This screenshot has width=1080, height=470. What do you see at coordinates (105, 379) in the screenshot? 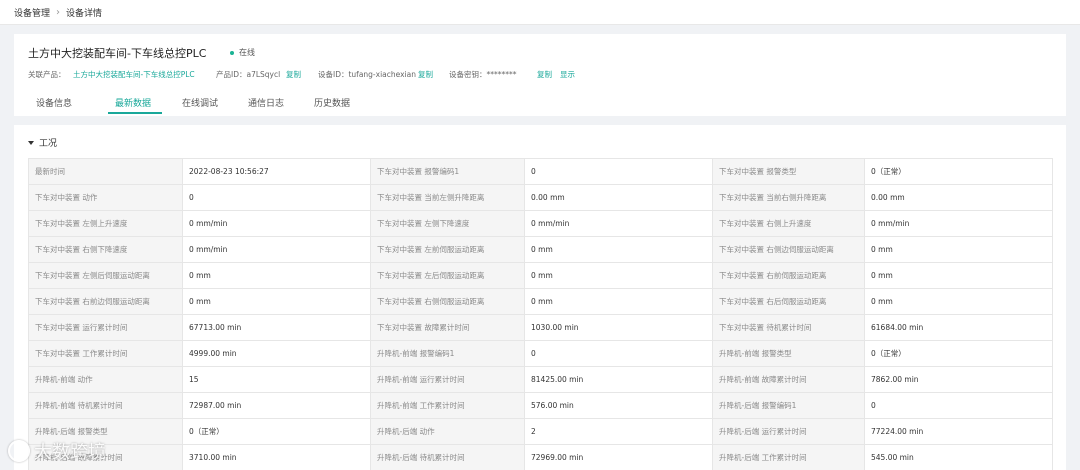
I see `field-label: 升降机-前端 动作` at bounding box center [105, 379].